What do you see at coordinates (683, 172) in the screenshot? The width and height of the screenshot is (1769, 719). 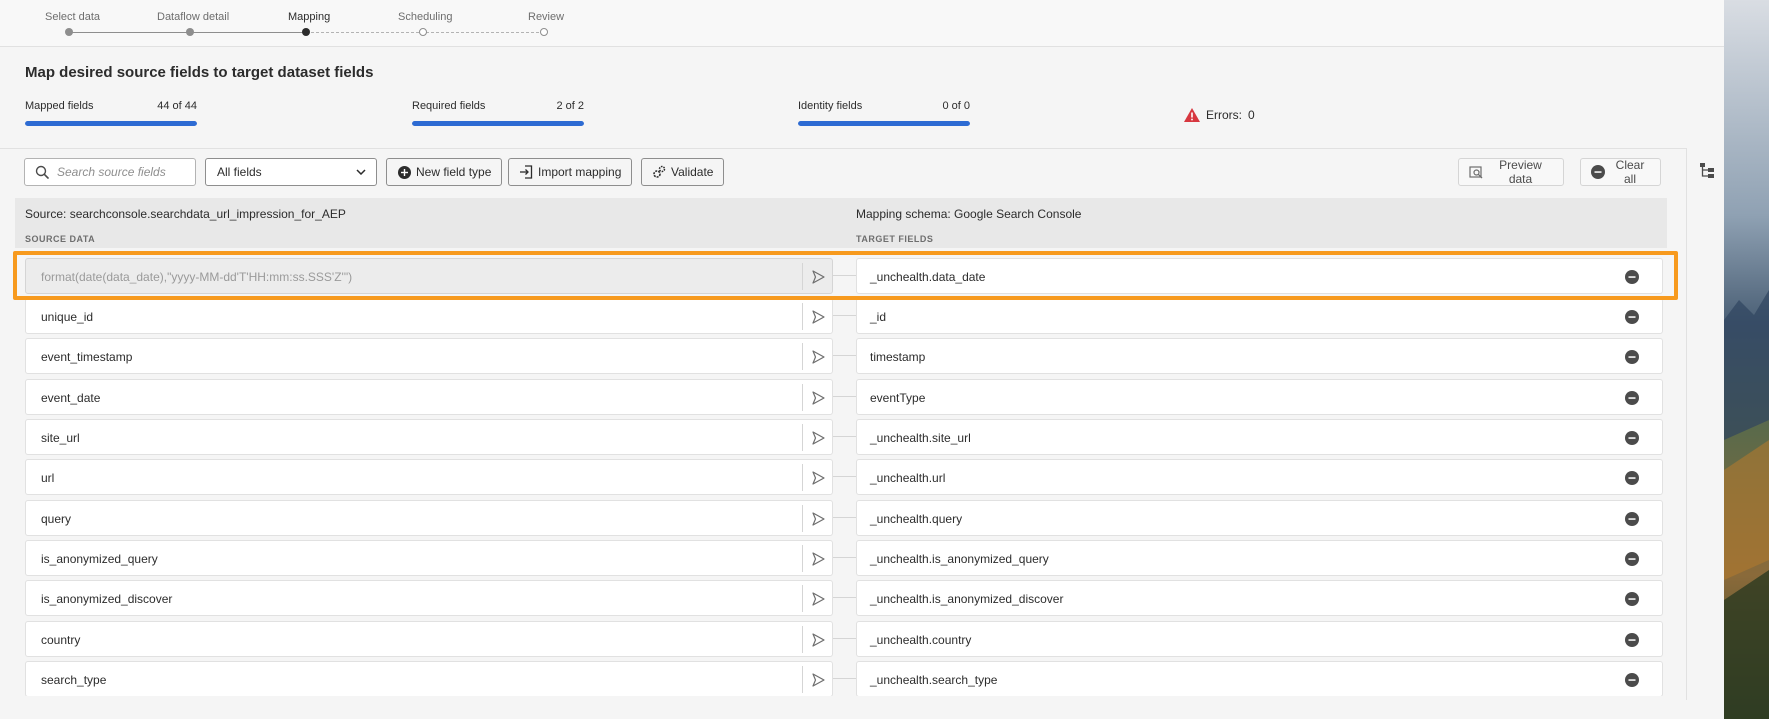 I see `validate-button: Validate` at bounding box center [683, 172].